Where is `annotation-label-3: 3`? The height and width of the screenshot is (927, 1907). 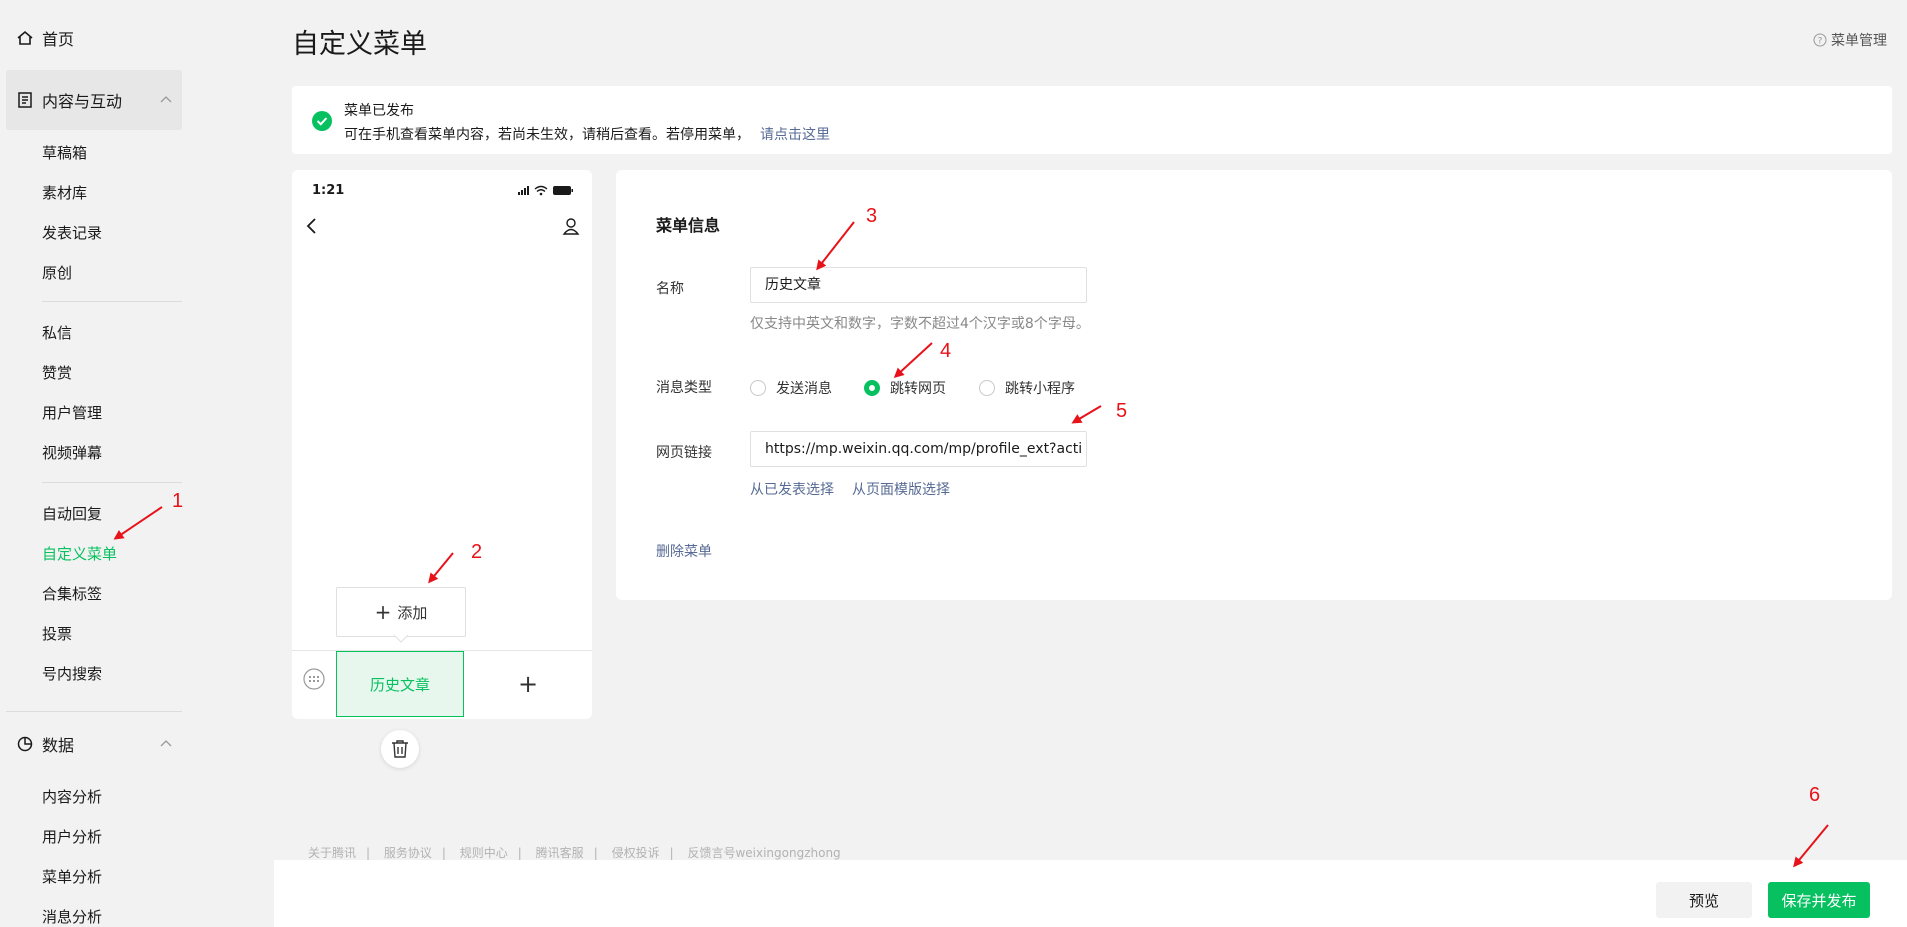
annotation-label-3: 3 is located at coordinates (872, 216).